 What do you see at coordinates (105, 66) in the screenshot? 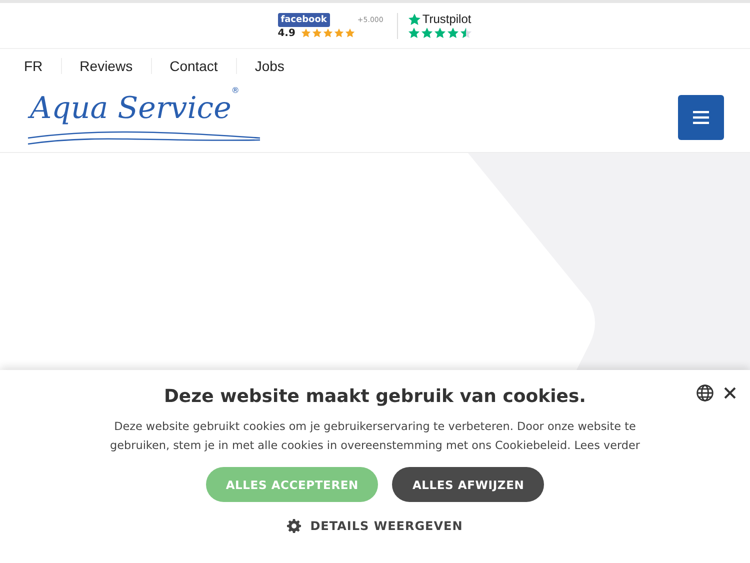
I see `nav-link: Reviews` at bounding box center [105, 66].